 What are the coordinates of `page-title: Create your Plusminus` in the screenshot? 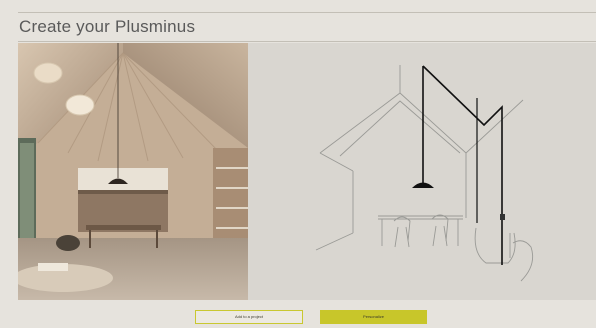 It's located at (107, 26).